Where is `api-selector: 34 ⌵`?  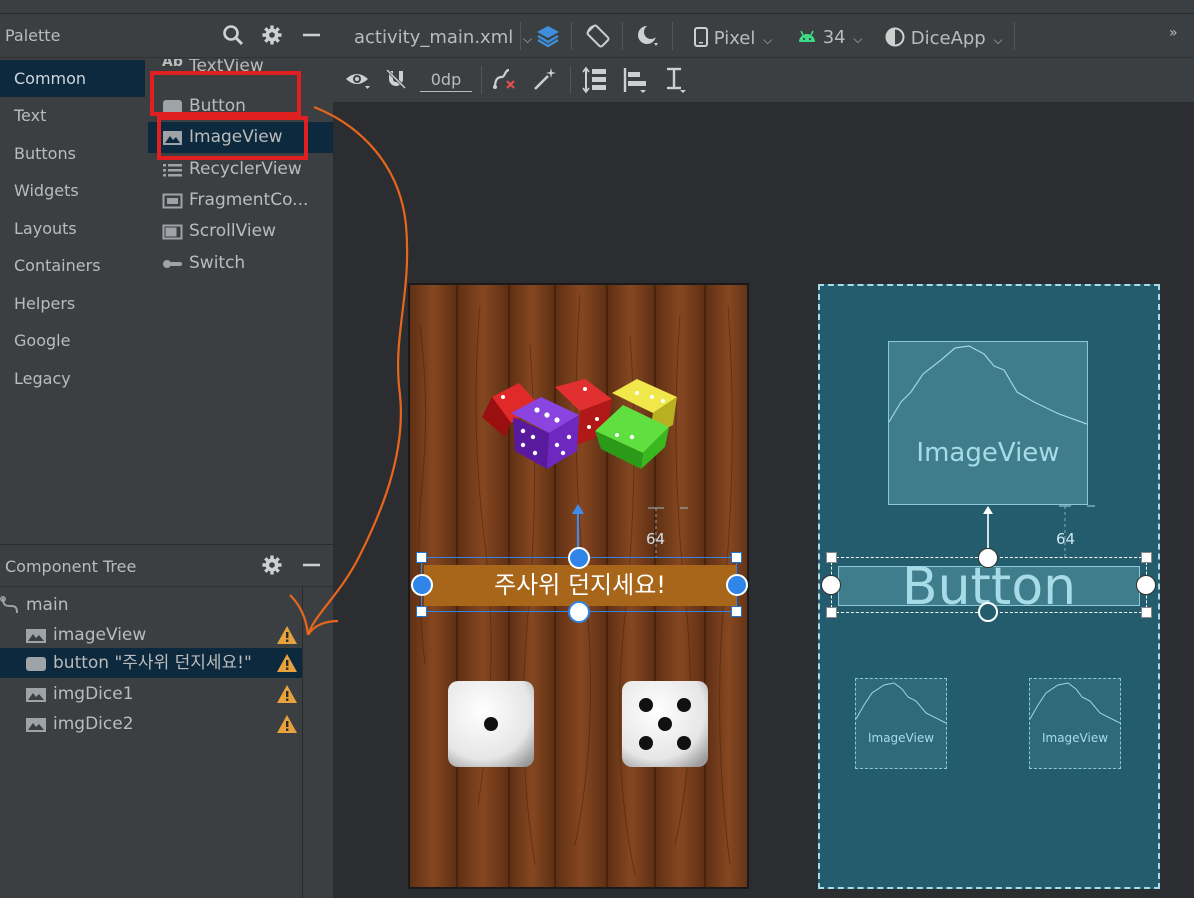
api-selector: 34 ⌵ is located at coordinates (829, 37).